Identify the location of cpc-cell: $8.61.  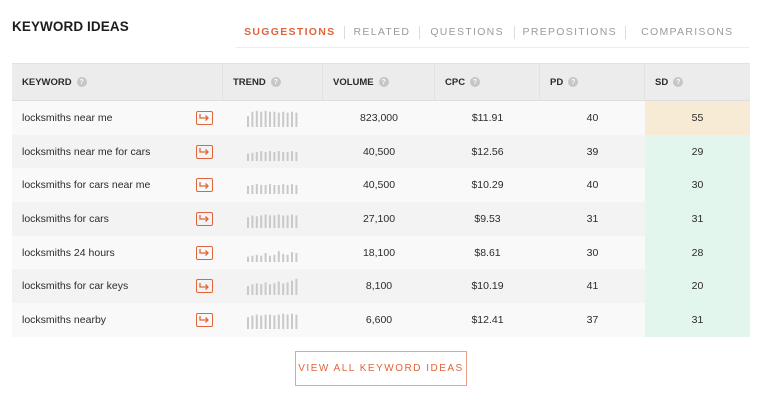
(487, 252).